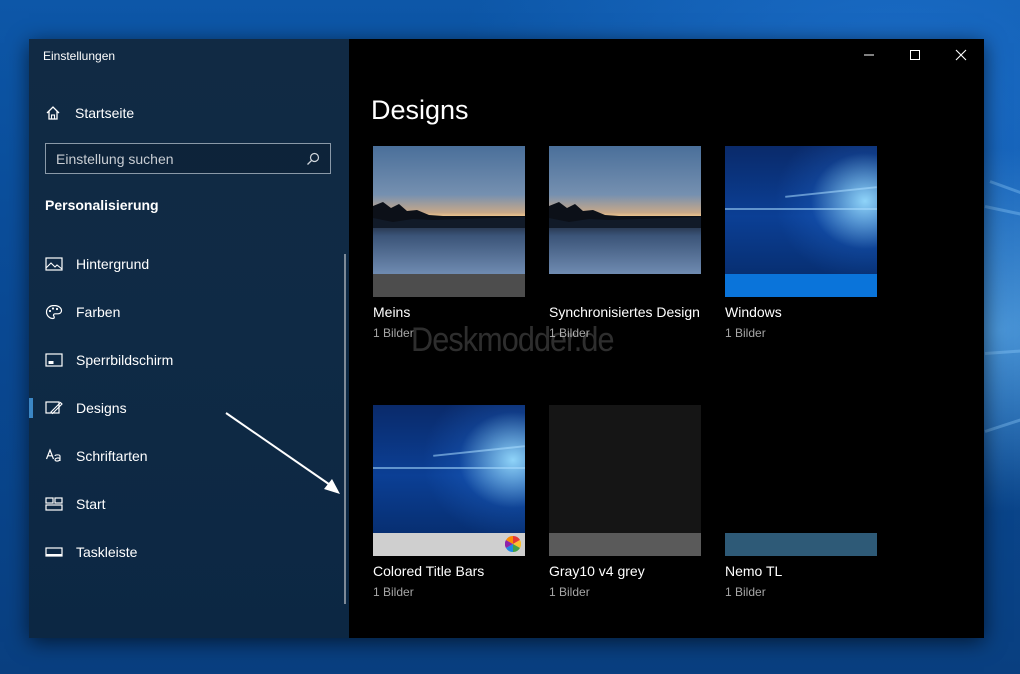  What do you see at coordinates (101, 408) in the screenshot?
I see `sidebar-item-label: Designs` at bounding box center [101, 408].